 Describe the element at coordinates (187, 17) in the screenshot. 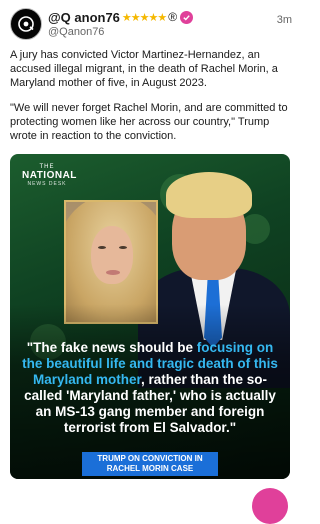

I see `verified-badge-icon` at that location.